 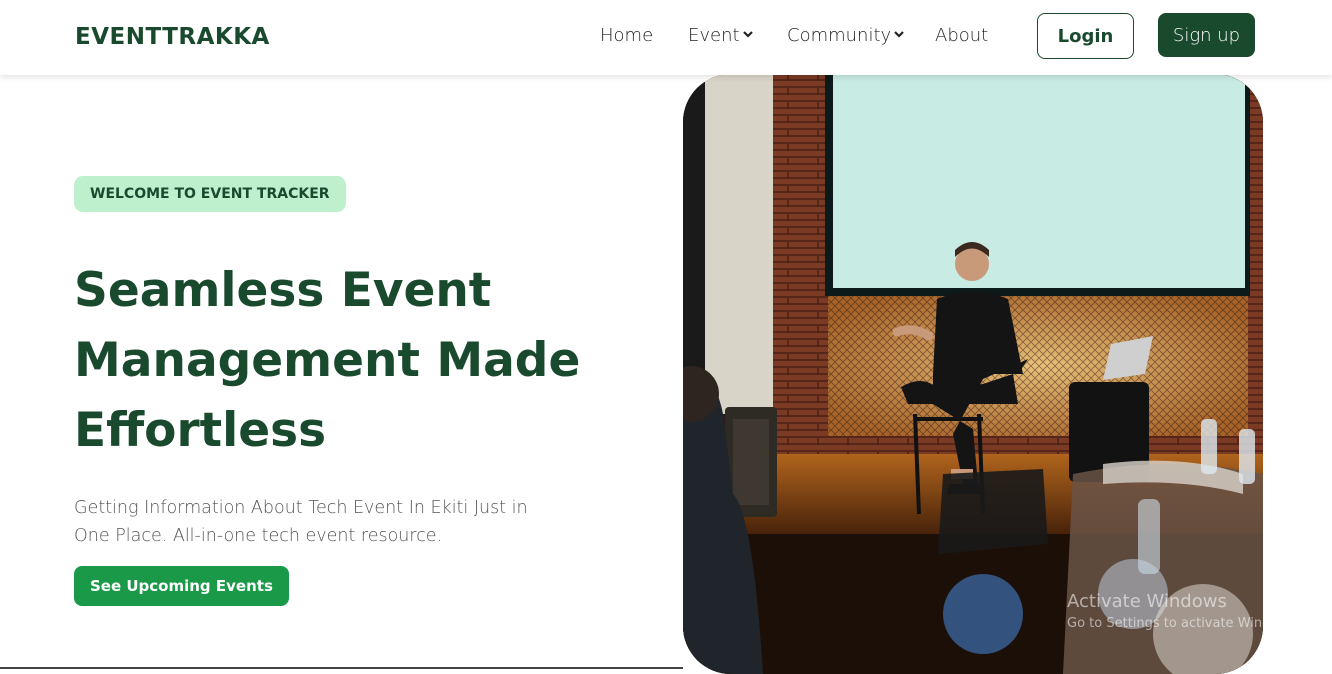 I want to click on nav-item-community: Community, so click(x=845, y=35).